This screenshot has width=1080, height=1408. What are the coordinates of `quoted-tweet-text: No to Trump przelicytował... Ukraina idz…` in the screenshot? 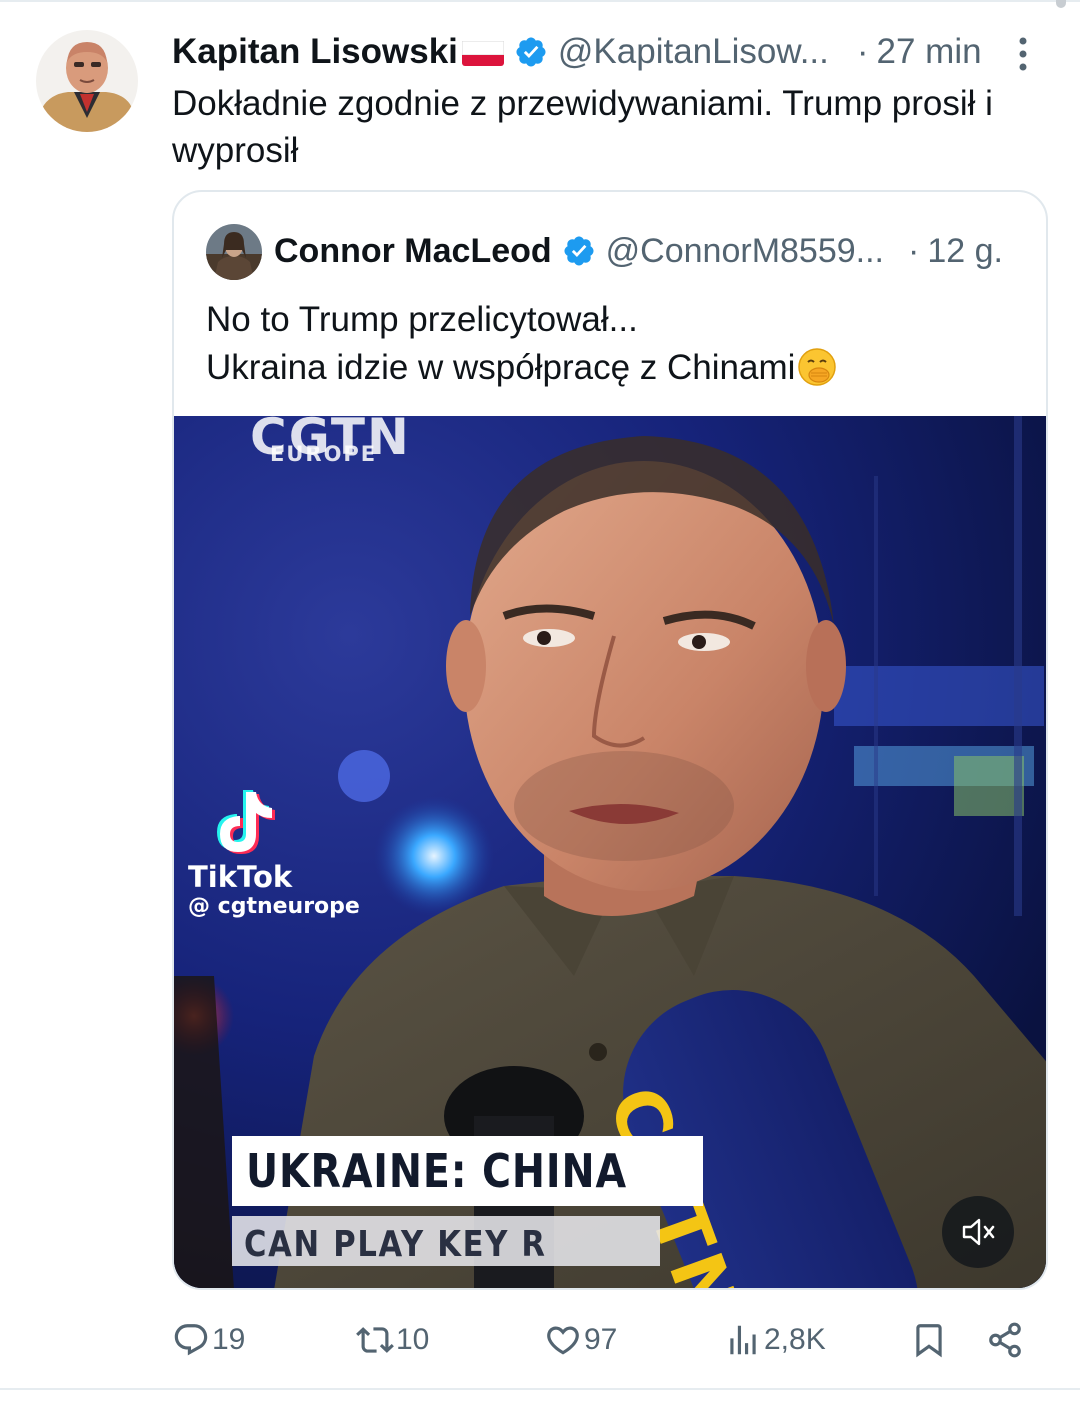 It's located at (616, 344).